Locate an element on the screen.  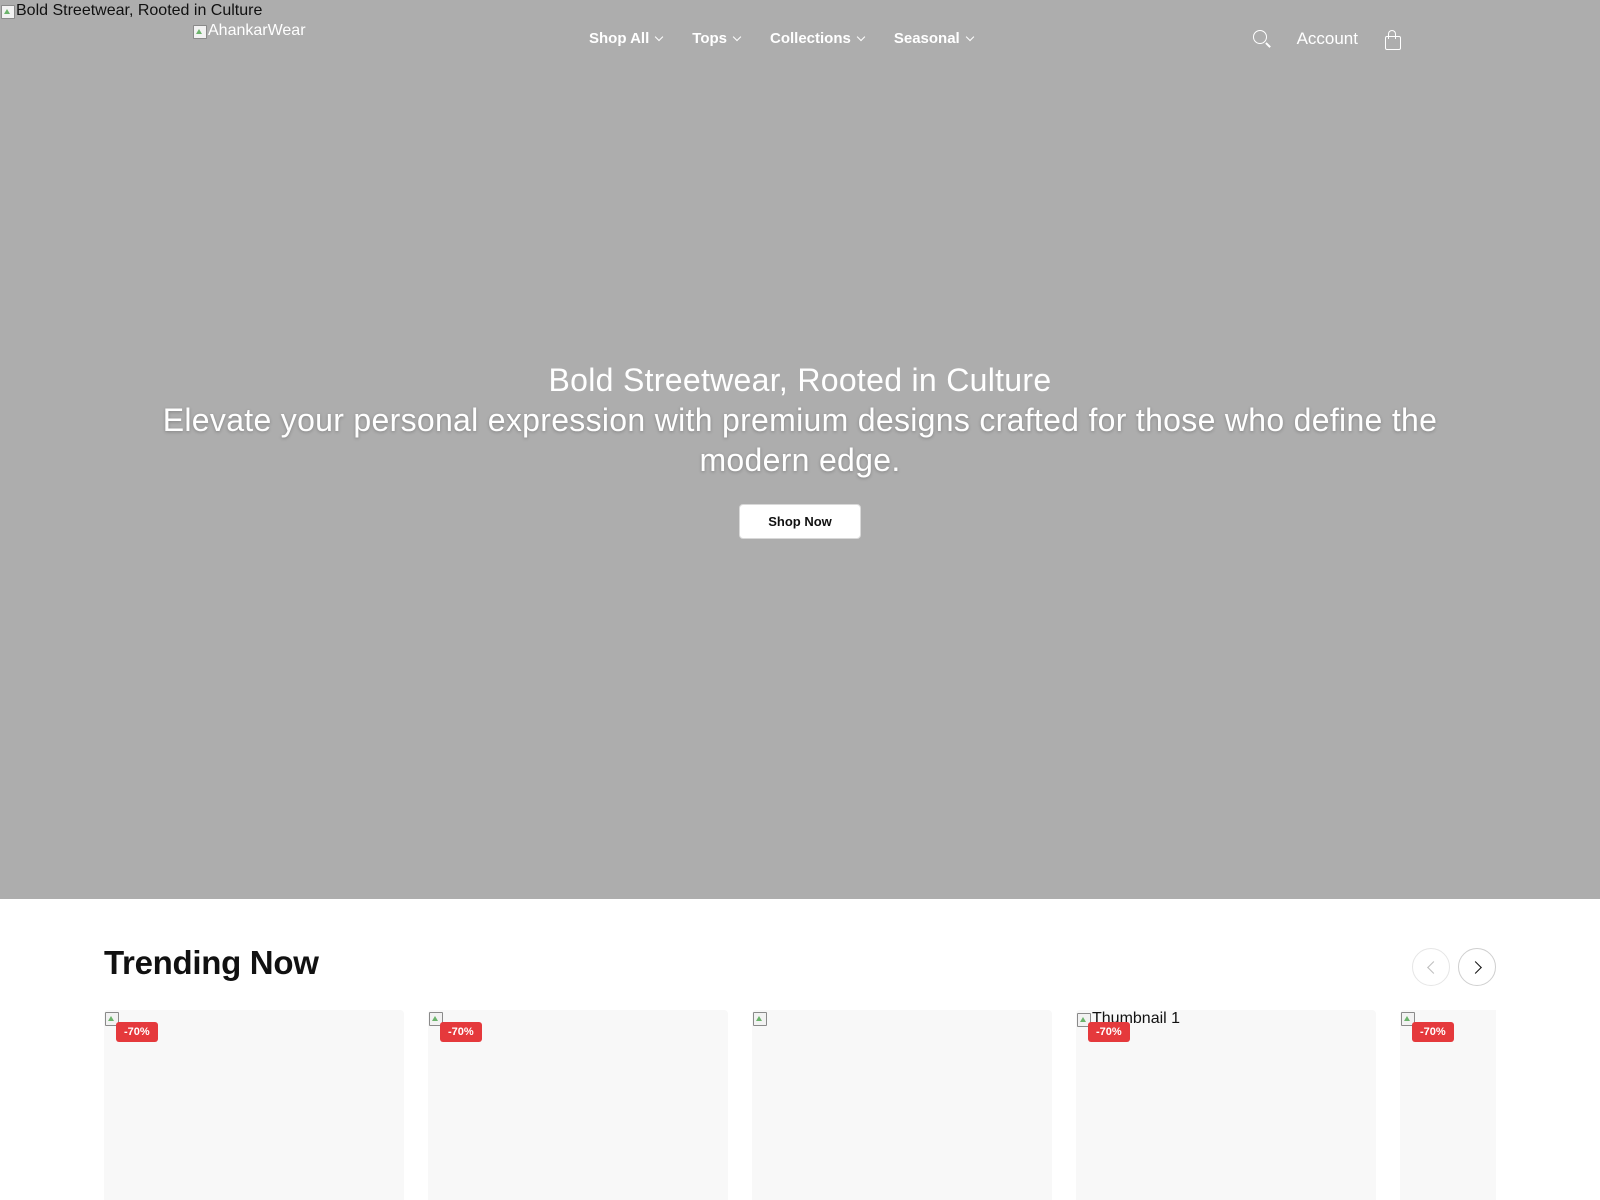
shop-now-button: Shop Now is located at coordinates (800, 521).